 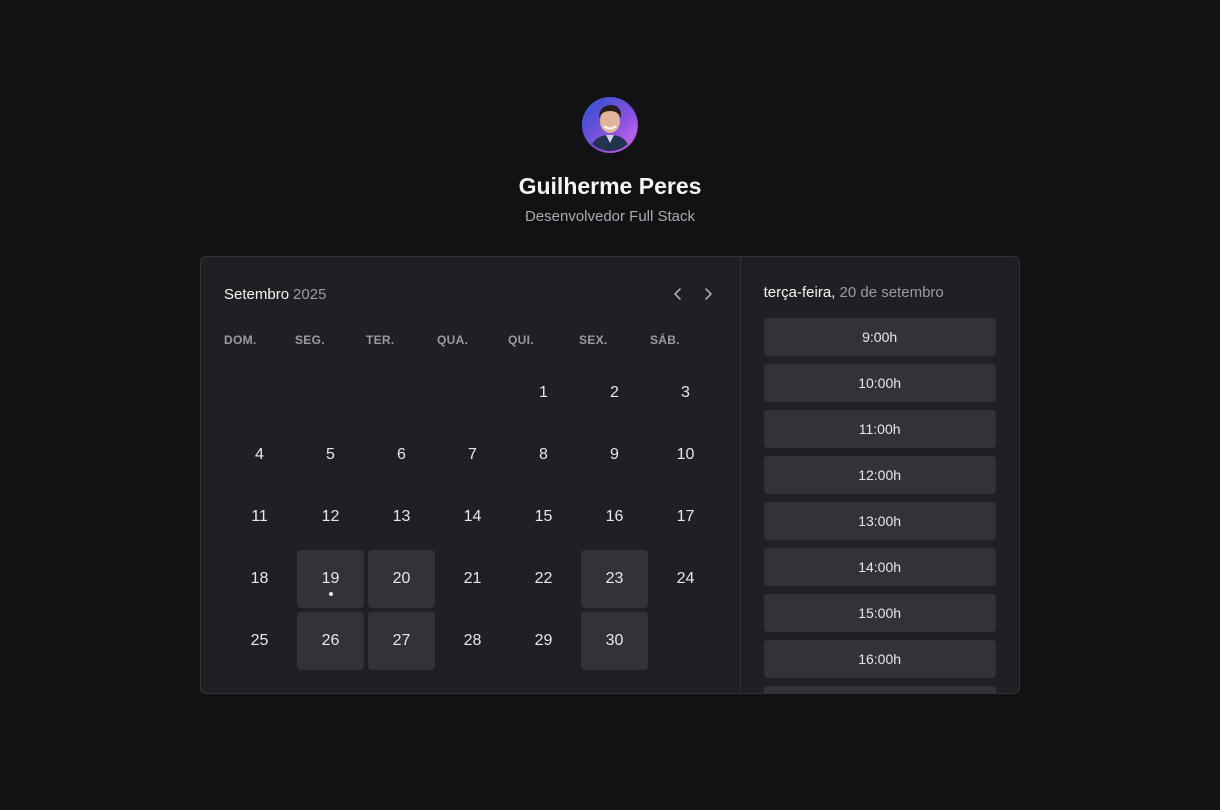 I want to click on day-number: 24, so click(x=685, y=578).